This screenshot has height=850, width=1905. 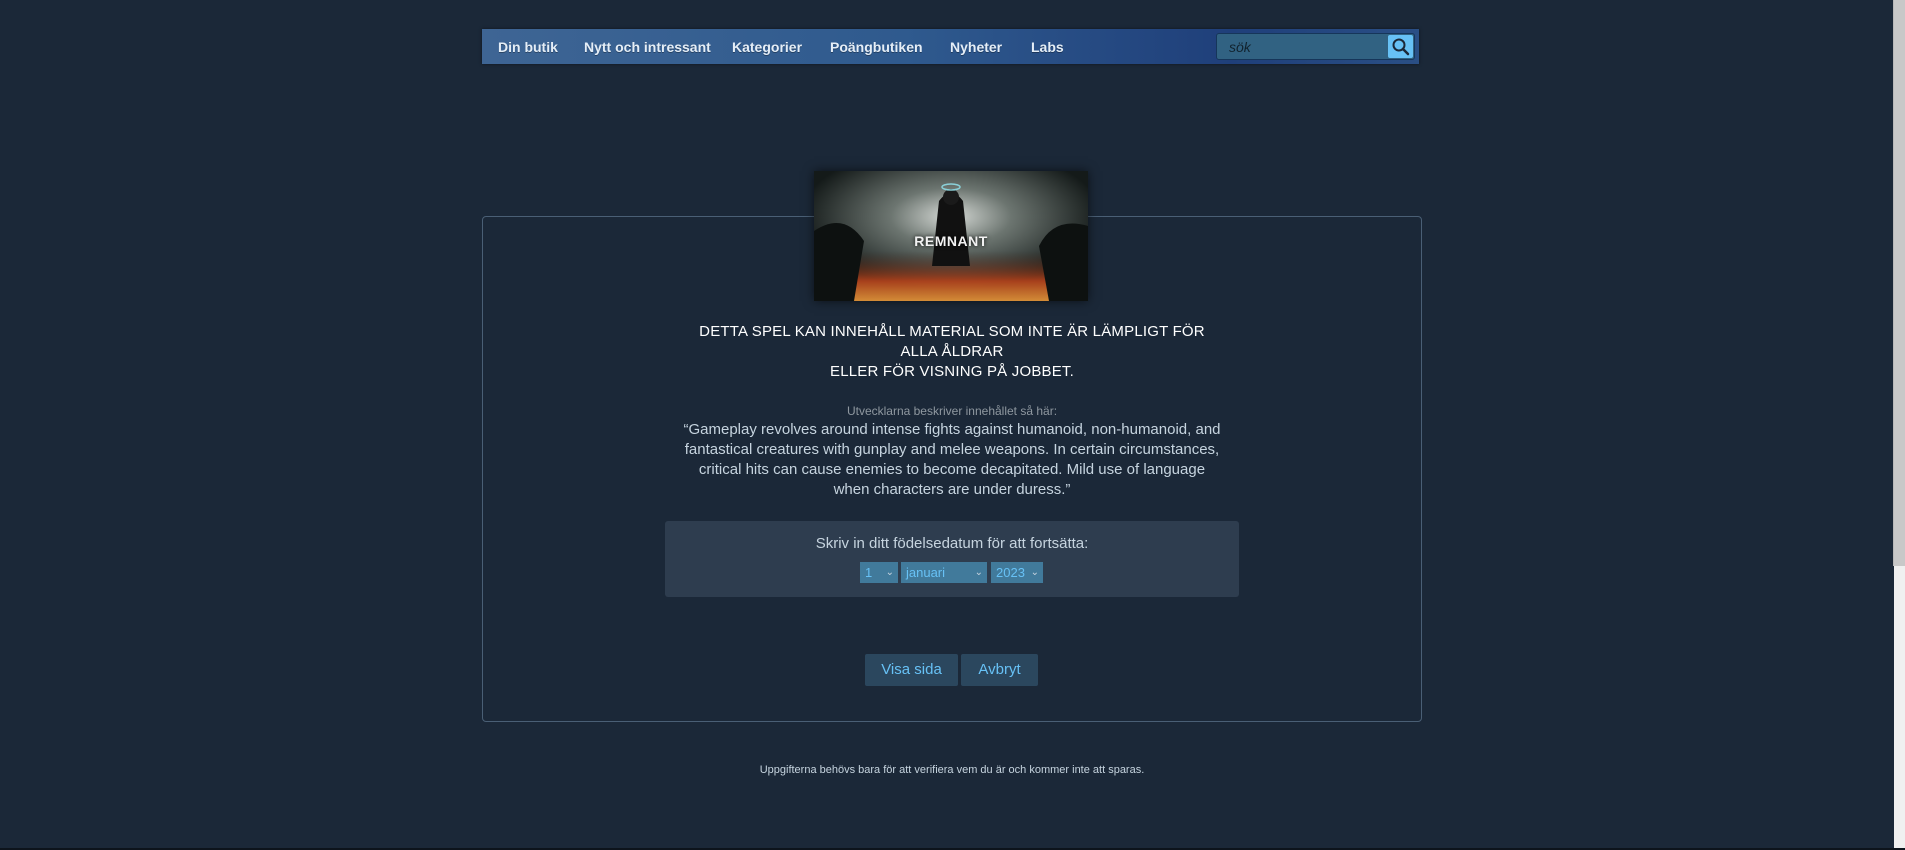 I want to click on nav-item-your-store: Din butik, so click(x=528, y=46).